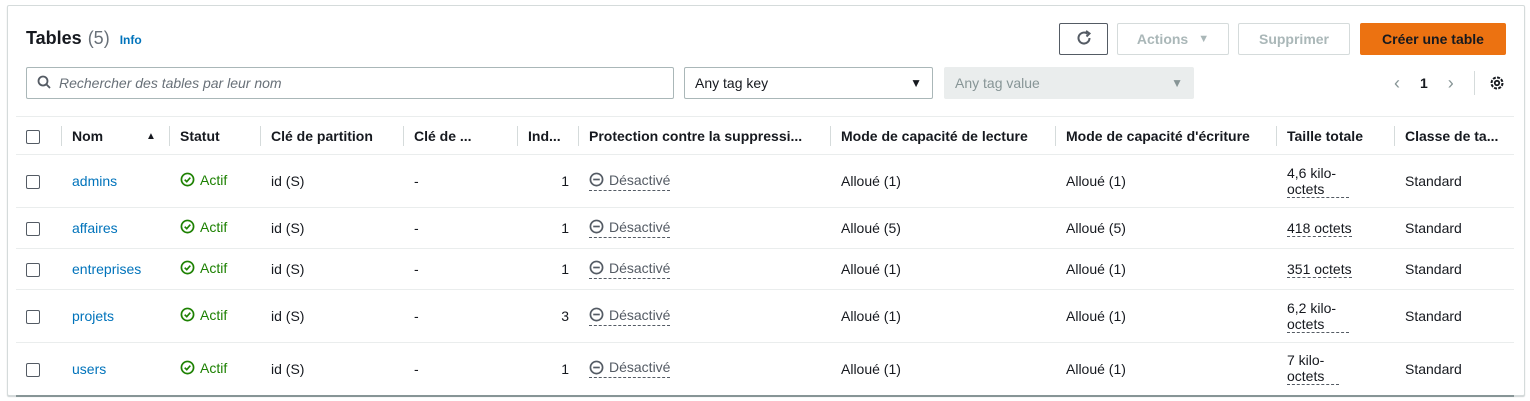 Image resolution: width=1530 pixels, height=401 pixels. Describe the element at coordinates (44, 83) in the screenshot. I see `search-icon` at that location.